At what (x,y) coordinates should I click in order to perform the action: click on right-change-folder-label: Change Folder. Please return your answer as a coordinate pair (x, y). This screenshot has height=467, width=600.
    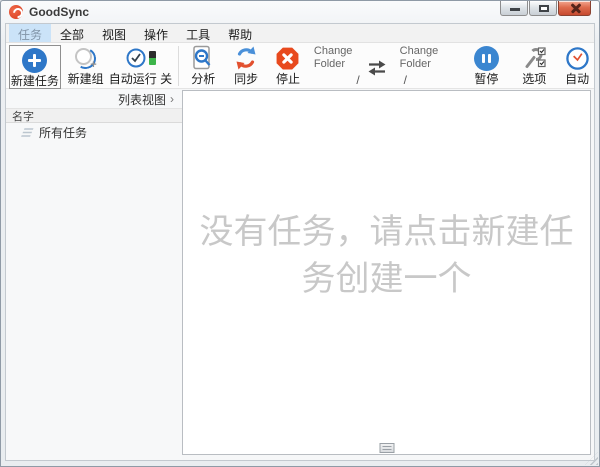
    Looking at the image, I should click on (419, 57).